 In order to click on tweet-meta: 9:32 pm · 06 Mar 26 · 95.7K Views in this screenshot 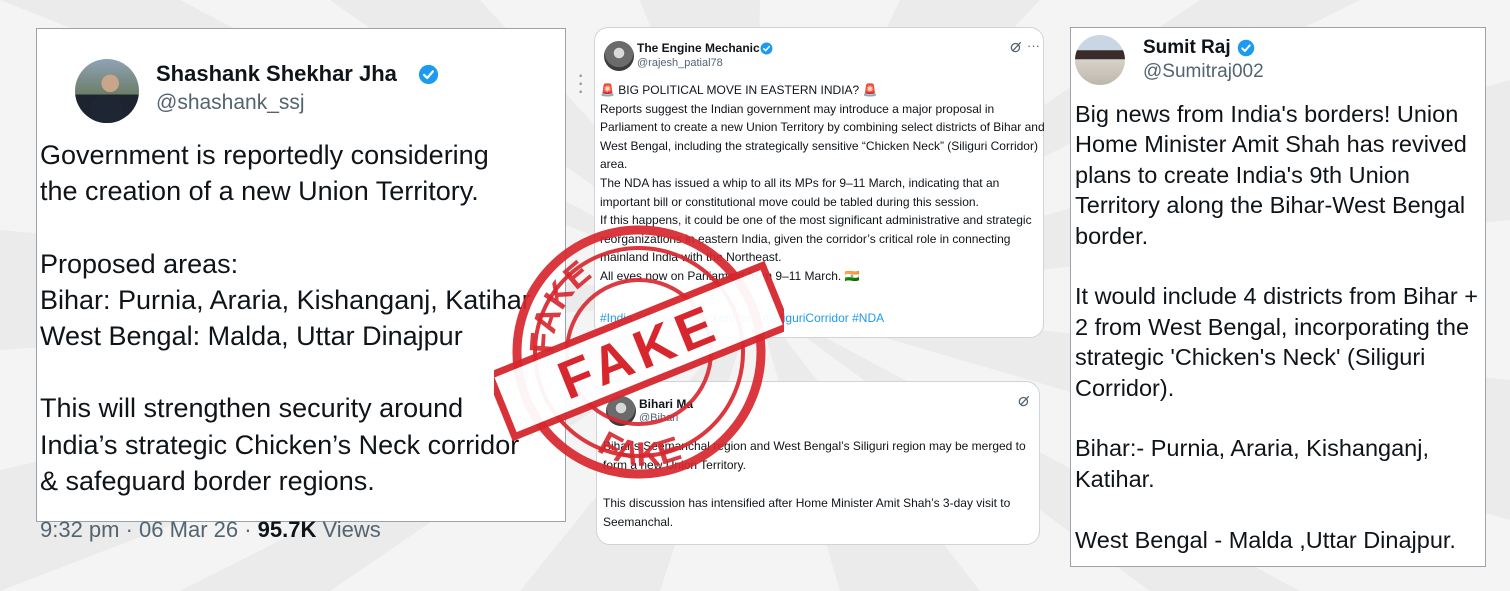, I will do `click(210, 530)`.